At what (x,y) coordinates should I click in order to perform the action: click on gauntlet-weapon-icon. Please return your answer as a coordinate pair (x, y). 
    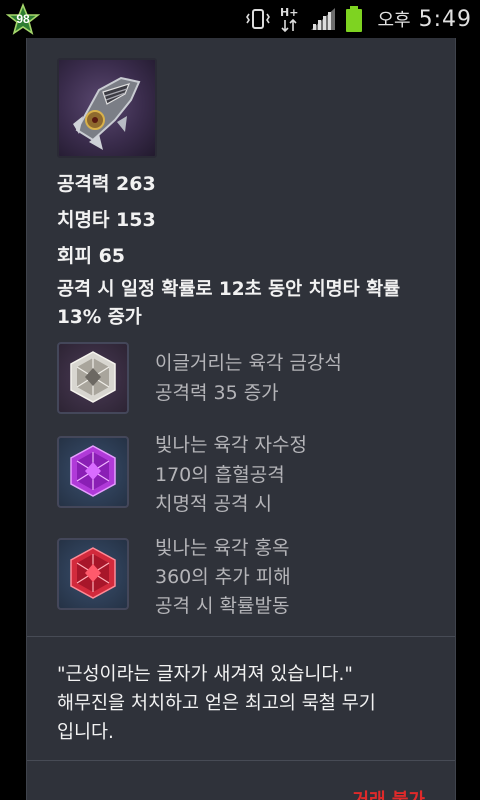
    Looking at the image, I should click on (107, 108).